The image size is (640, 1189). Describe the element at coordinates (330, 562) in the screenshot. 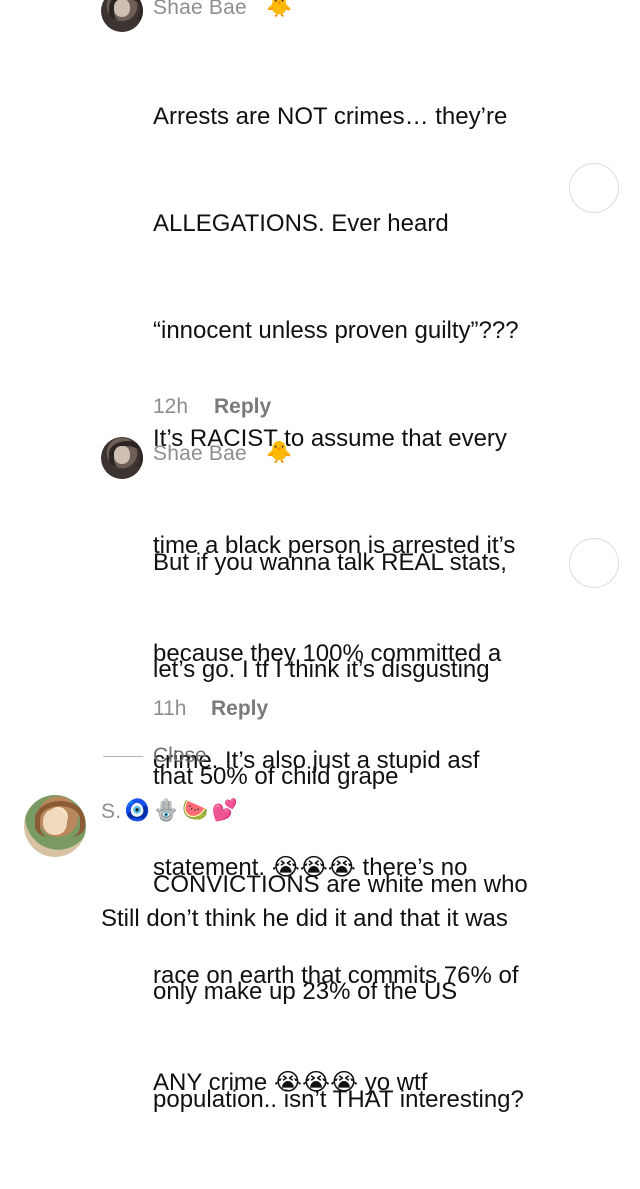

I see `comment-line: But if you wanna talk REAL stats,` at that location.